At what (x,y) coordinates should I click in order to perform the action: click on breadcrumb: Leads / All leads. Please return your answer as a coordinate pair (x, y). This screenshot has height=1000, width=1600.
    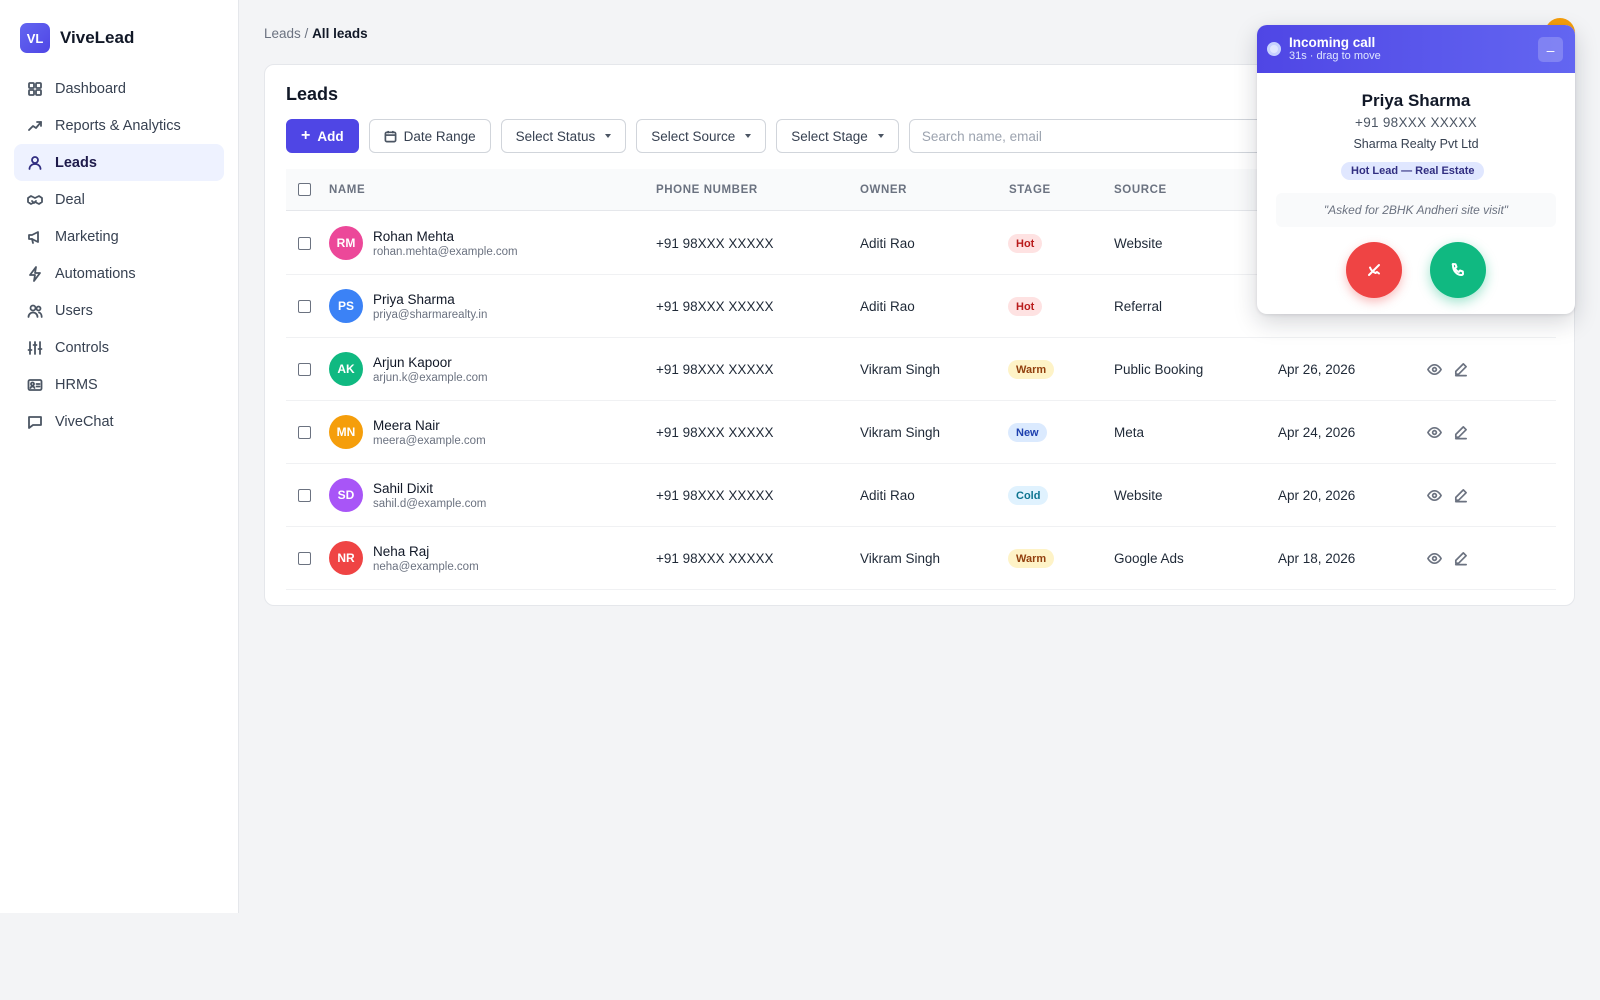
    Looking at the image, I should click on (316, 33).